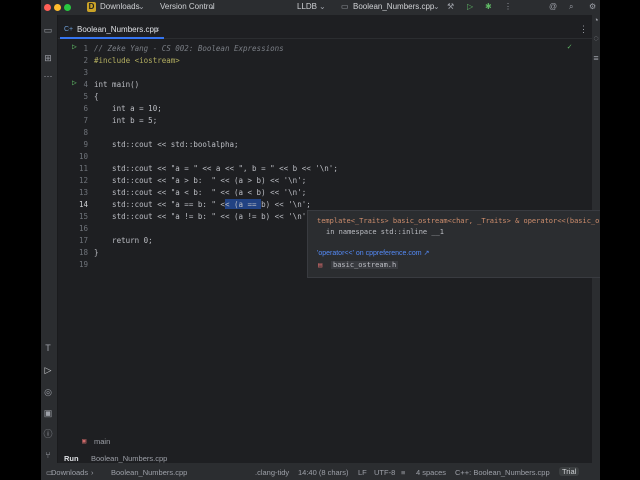 Image resolution: width=640 pixels, height=480 pixels. What do you see at coordinates (323, 472) in the screenshot?
I see `cursor-position: 14:40 (8 chars)` at bounding box center [323, 472].